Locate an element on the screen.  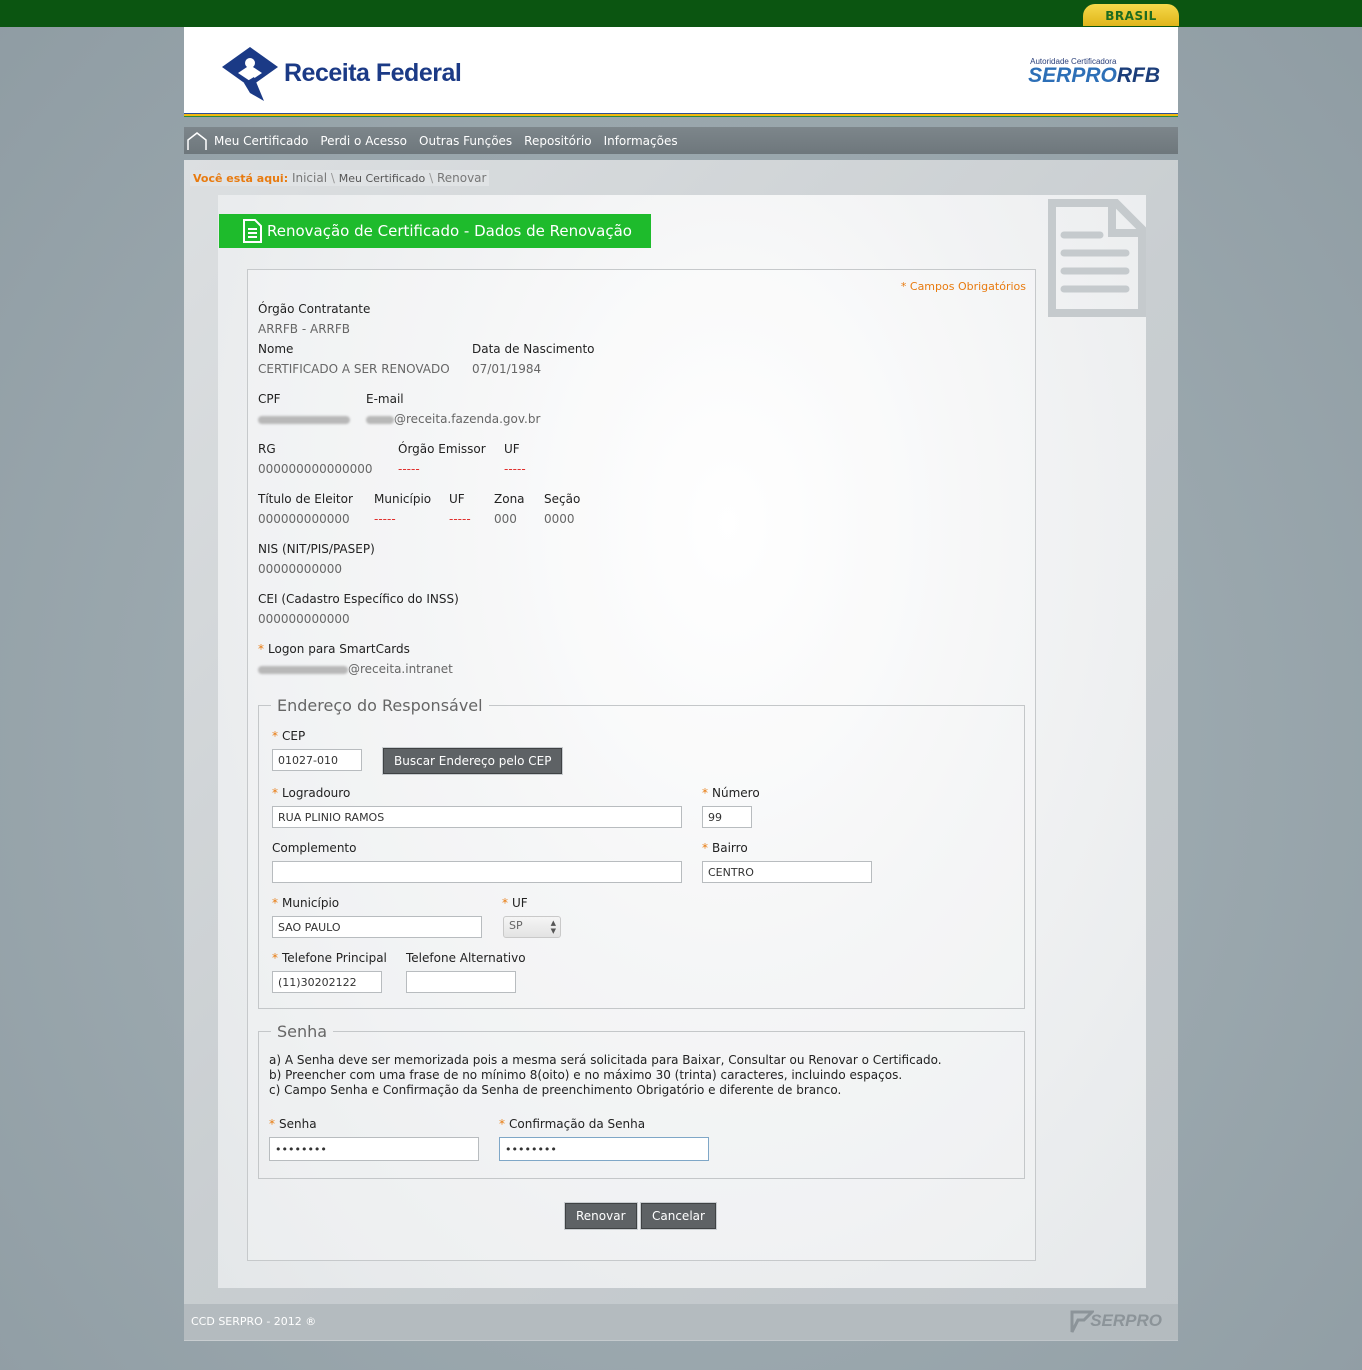
numero-input is located at coordinates (727, 817).